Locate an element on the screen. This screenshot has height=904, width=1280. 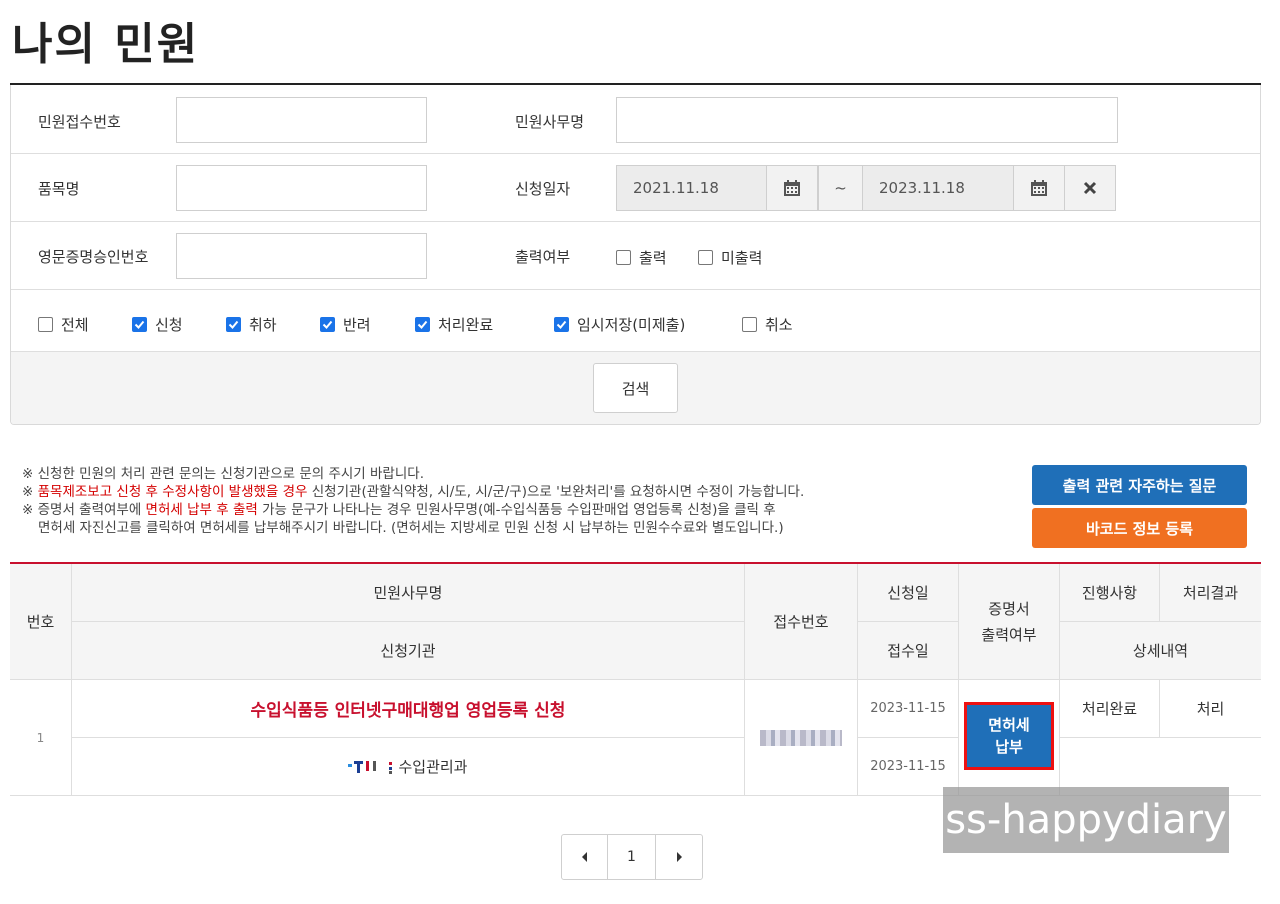
status-checkbox-all: 전체 is located at coordinates (63, 324).